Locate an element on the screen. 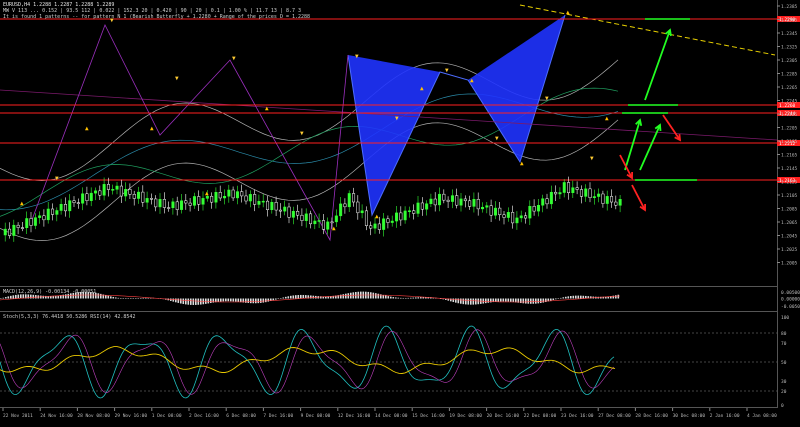  time-axis-label: 2 Dec 16:00 is located at coordinates (204, 416).